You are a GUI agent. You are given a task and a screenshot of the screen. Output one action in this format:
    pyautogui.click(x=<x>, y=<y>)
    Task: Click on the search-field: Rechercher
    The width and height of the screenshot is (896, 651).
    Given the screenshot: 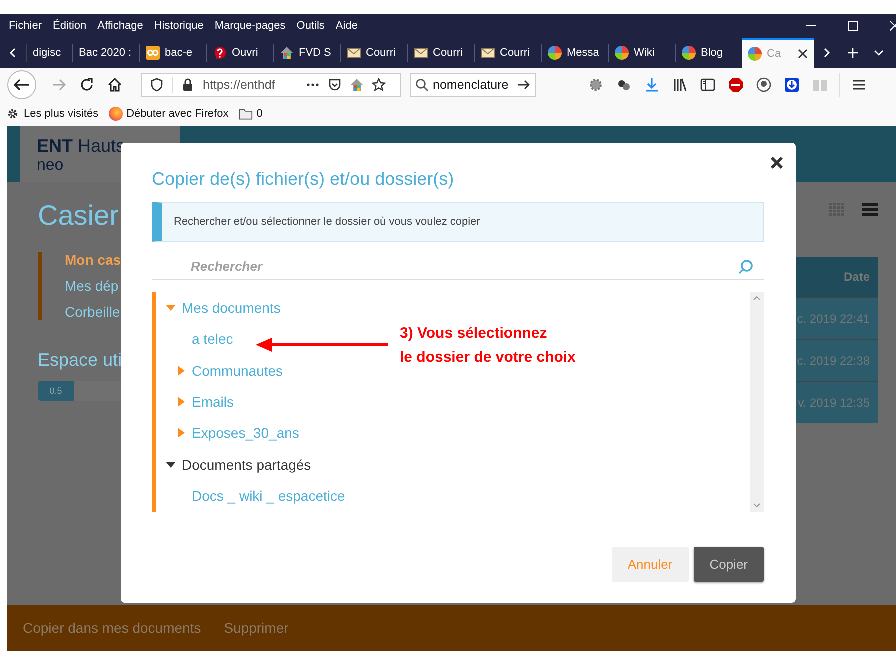 What is the action you would take?
    pyautogui.click(x=445, y=266)
    